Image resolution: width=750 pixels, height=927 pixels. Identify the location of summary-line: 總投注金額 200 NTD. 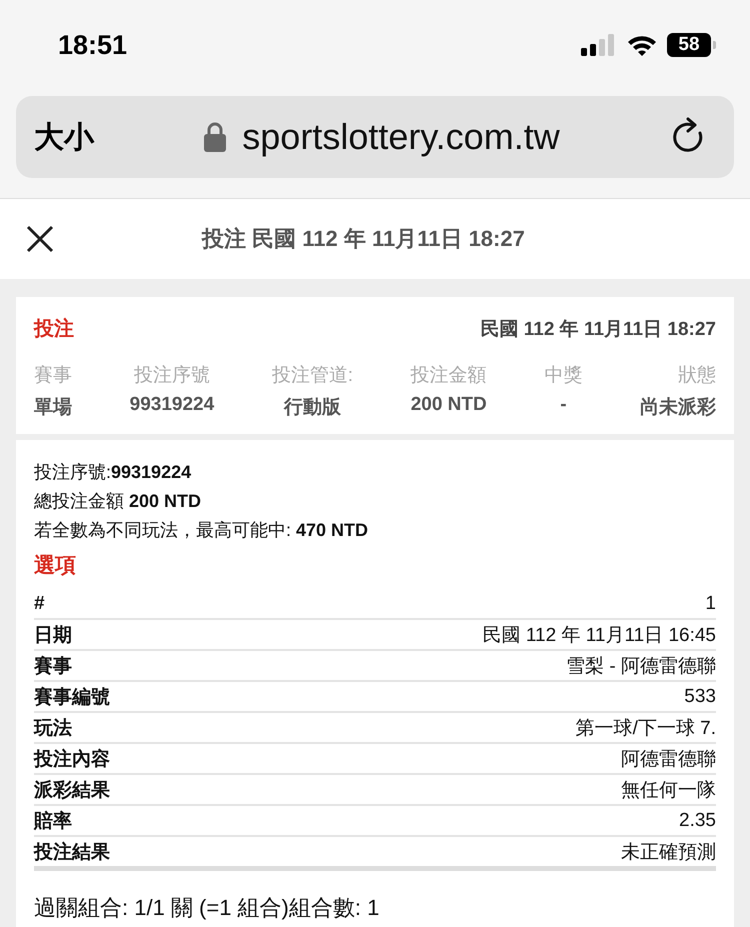
(118, 501).